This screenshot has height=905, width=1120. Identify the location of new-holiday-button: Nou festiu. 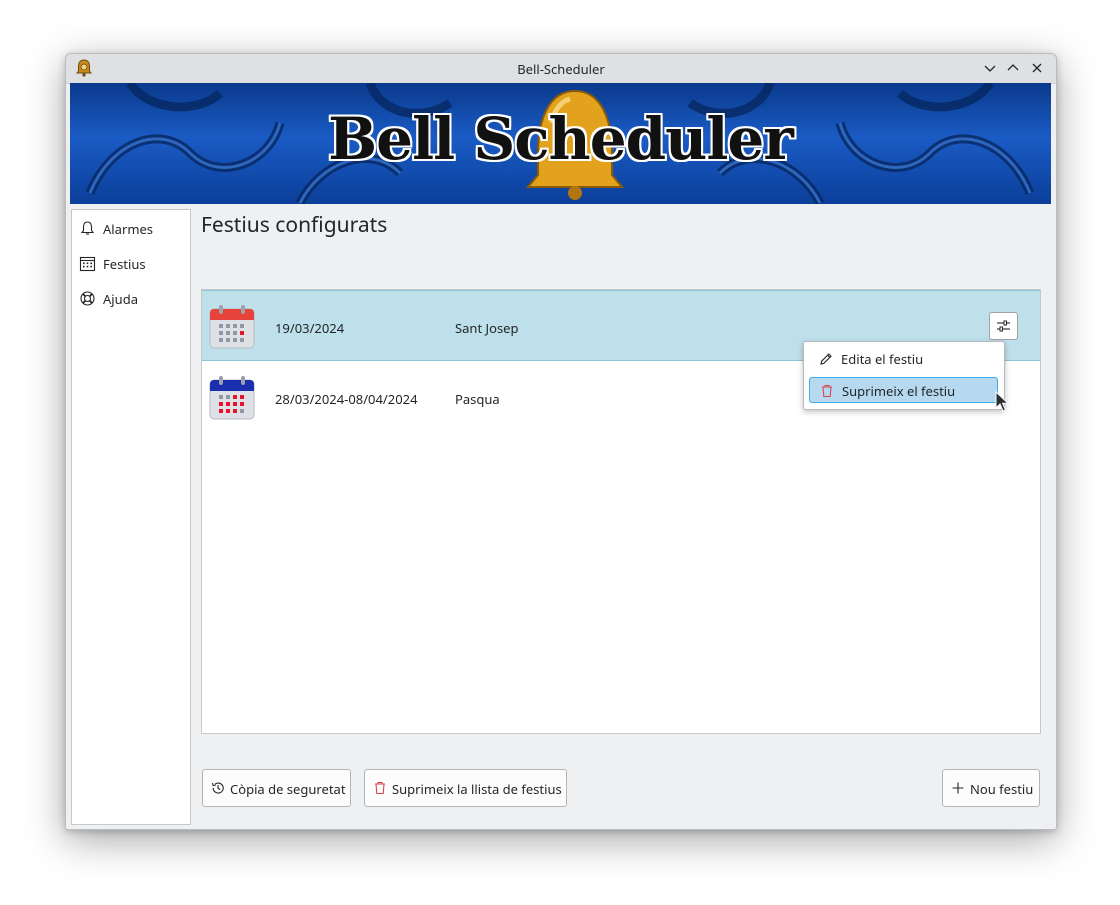
(991, 788).